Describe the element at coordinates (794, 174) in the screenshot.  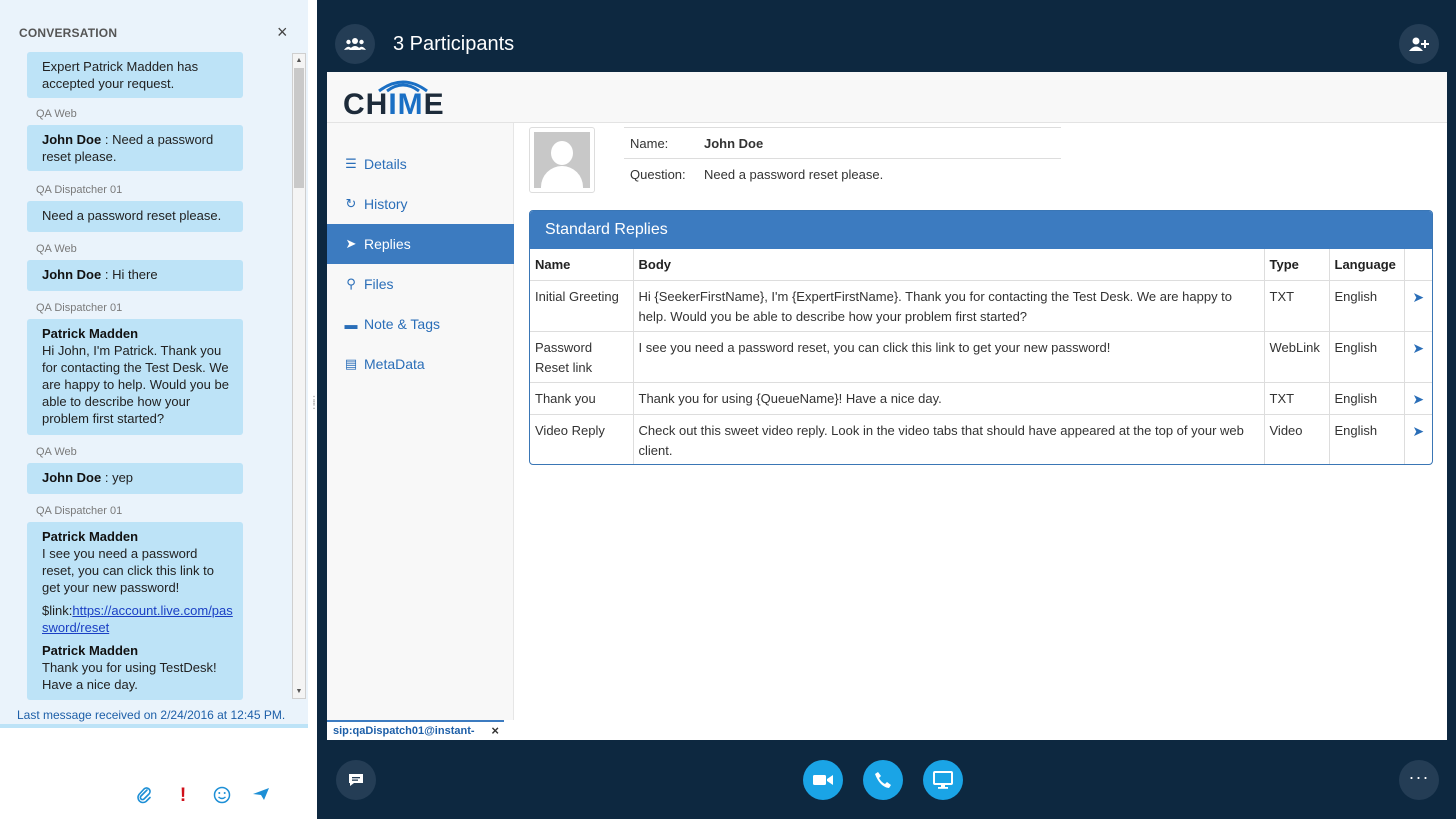
I see `question-value: Need a password reset please.` at that location.